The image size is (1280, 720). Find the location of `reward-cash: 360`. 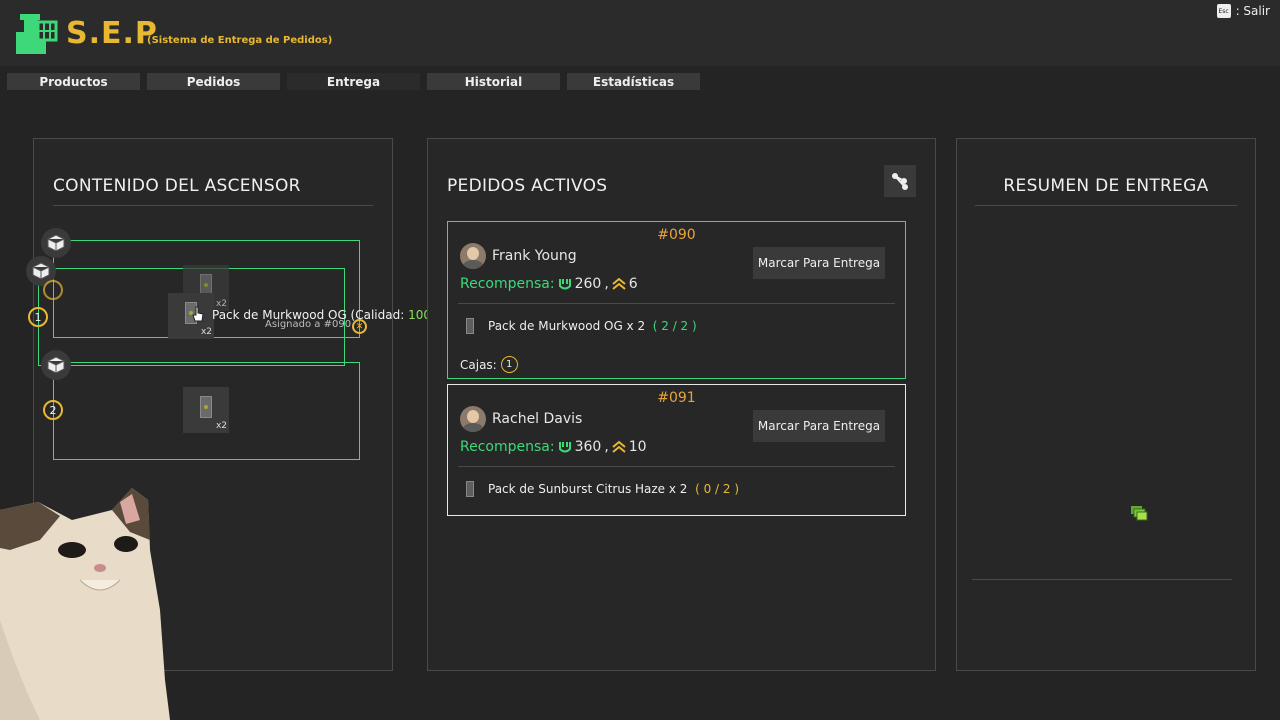

reward-cash: 360 is located at coordinates (588, 447).